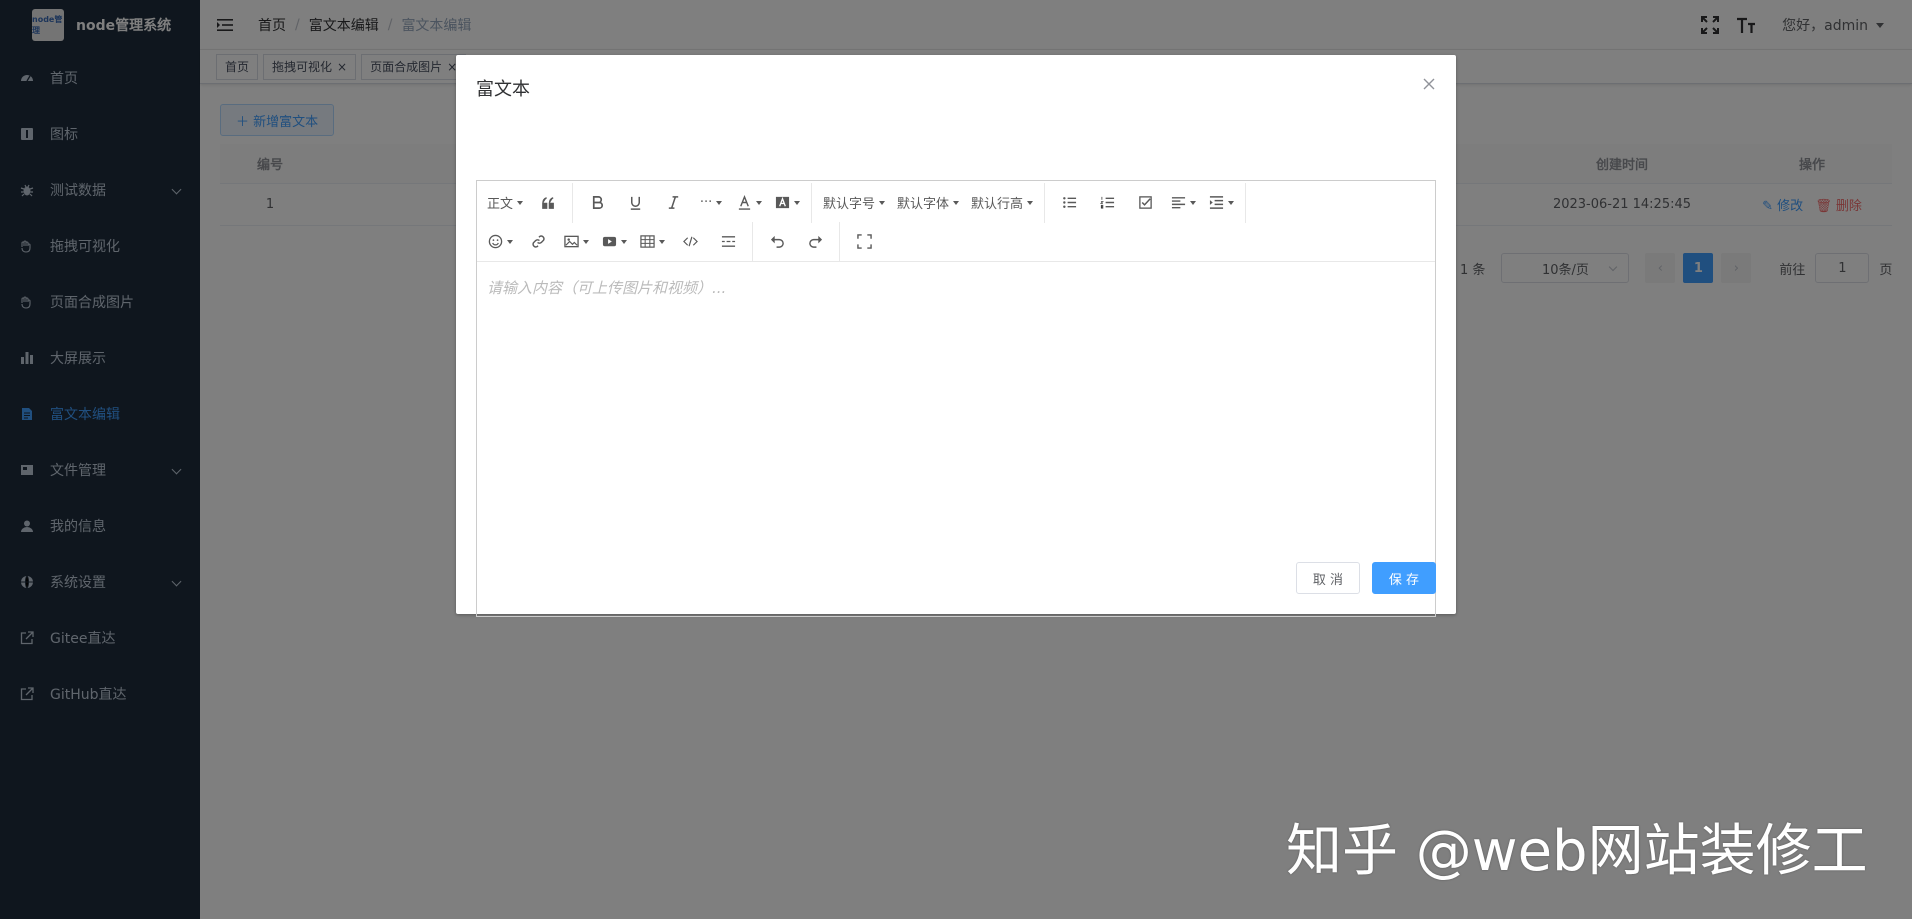 The image size is (1912, 919). Describe the element at coordinates (1577, 851) in the screenshot. I see `watermark: 知乎 @web网站装修工` at that location.